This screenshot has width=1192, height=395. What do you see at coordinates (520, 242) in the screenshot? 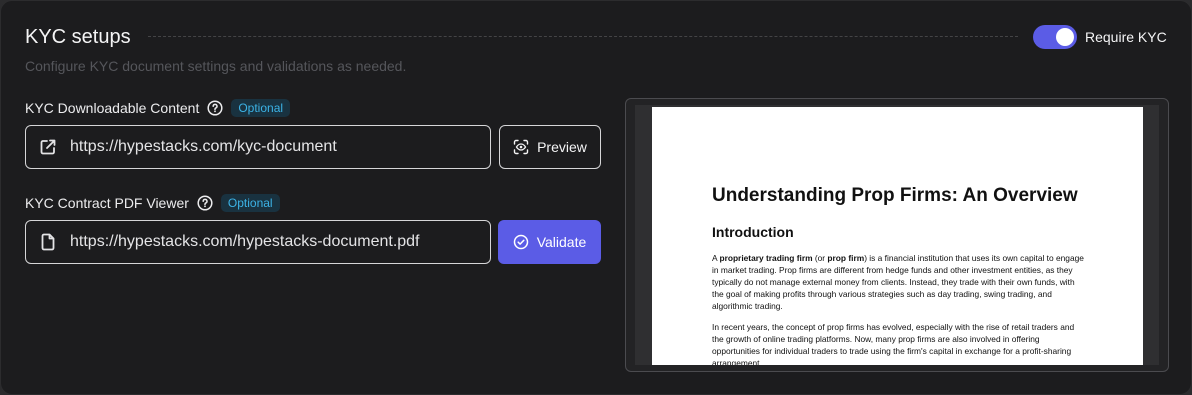
I see `check-circle-icon` at bounding box center [520, 242].